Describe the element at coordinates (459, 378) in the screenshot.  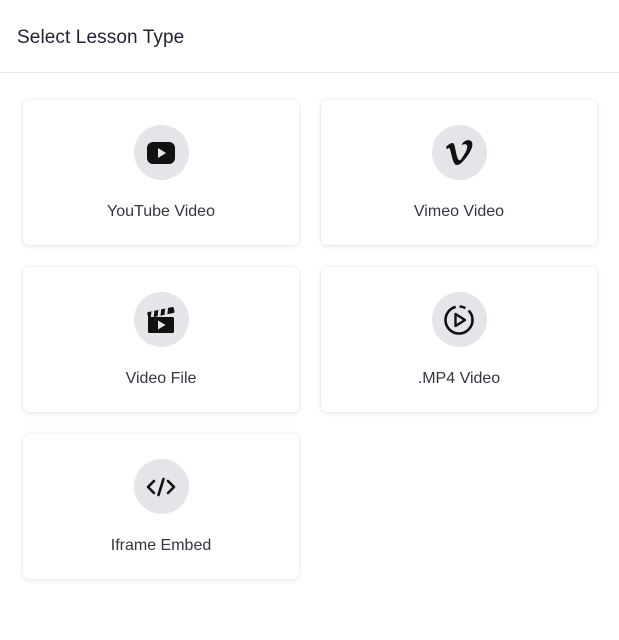
I see `lesson-type-label: .MP4 Video` at that location.